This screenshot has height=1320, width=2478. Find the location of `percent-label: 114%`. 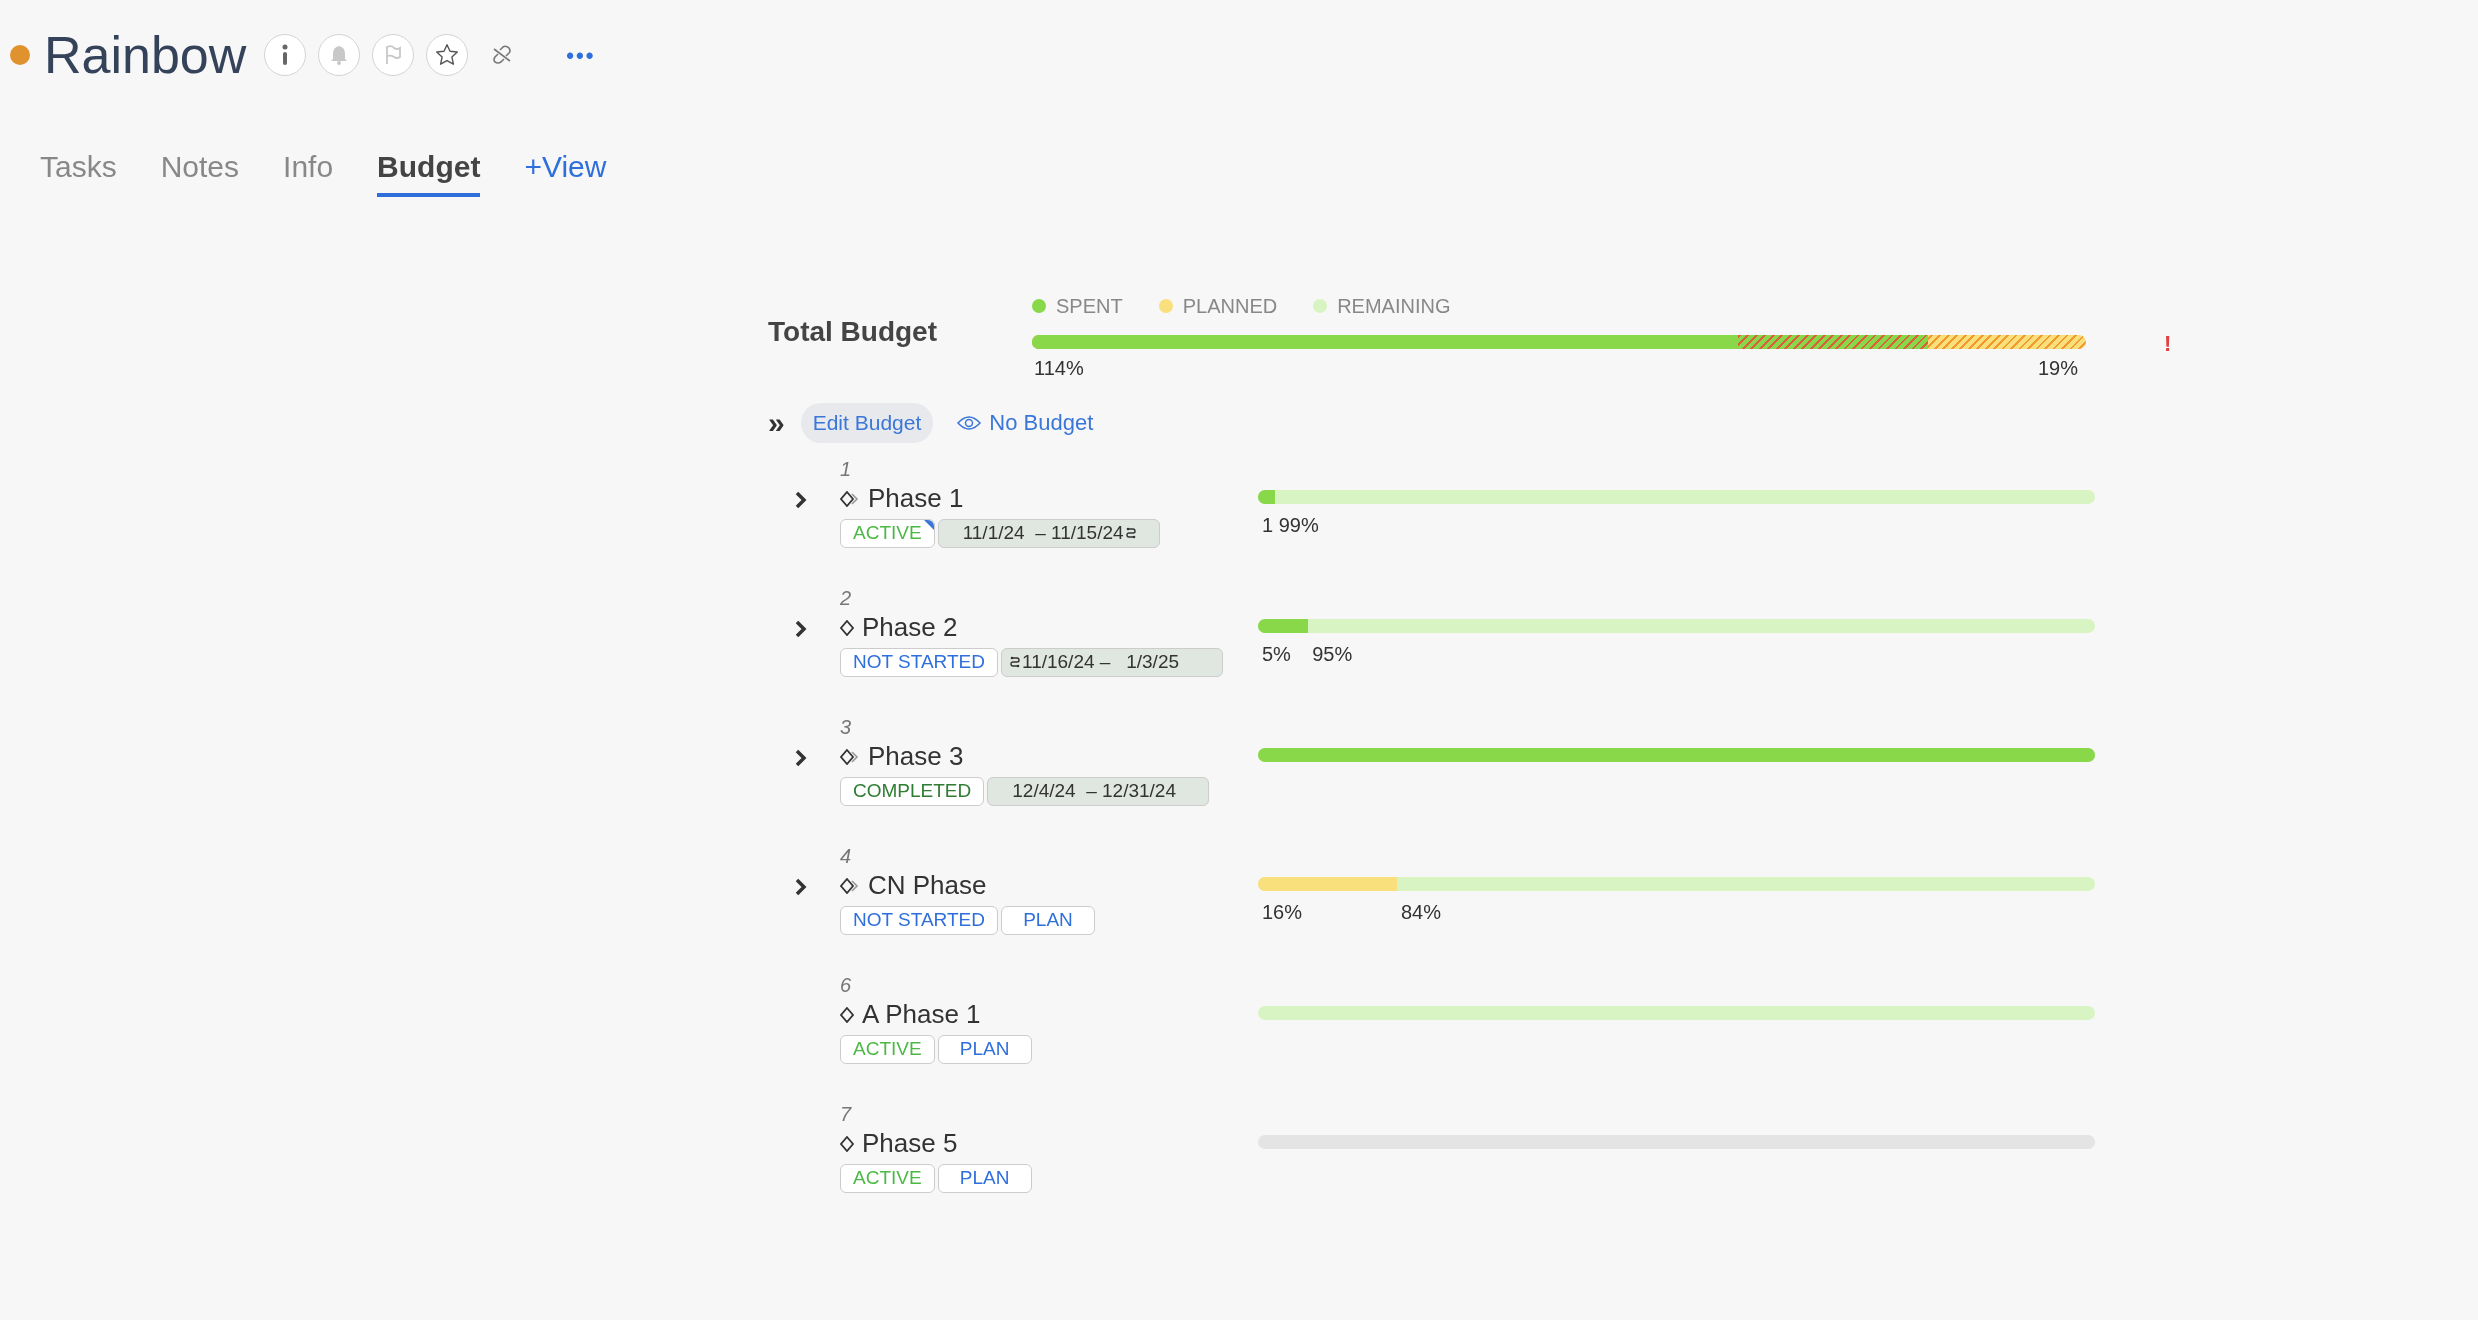

percent-label: 114% is located at coordinates (1059, 368).